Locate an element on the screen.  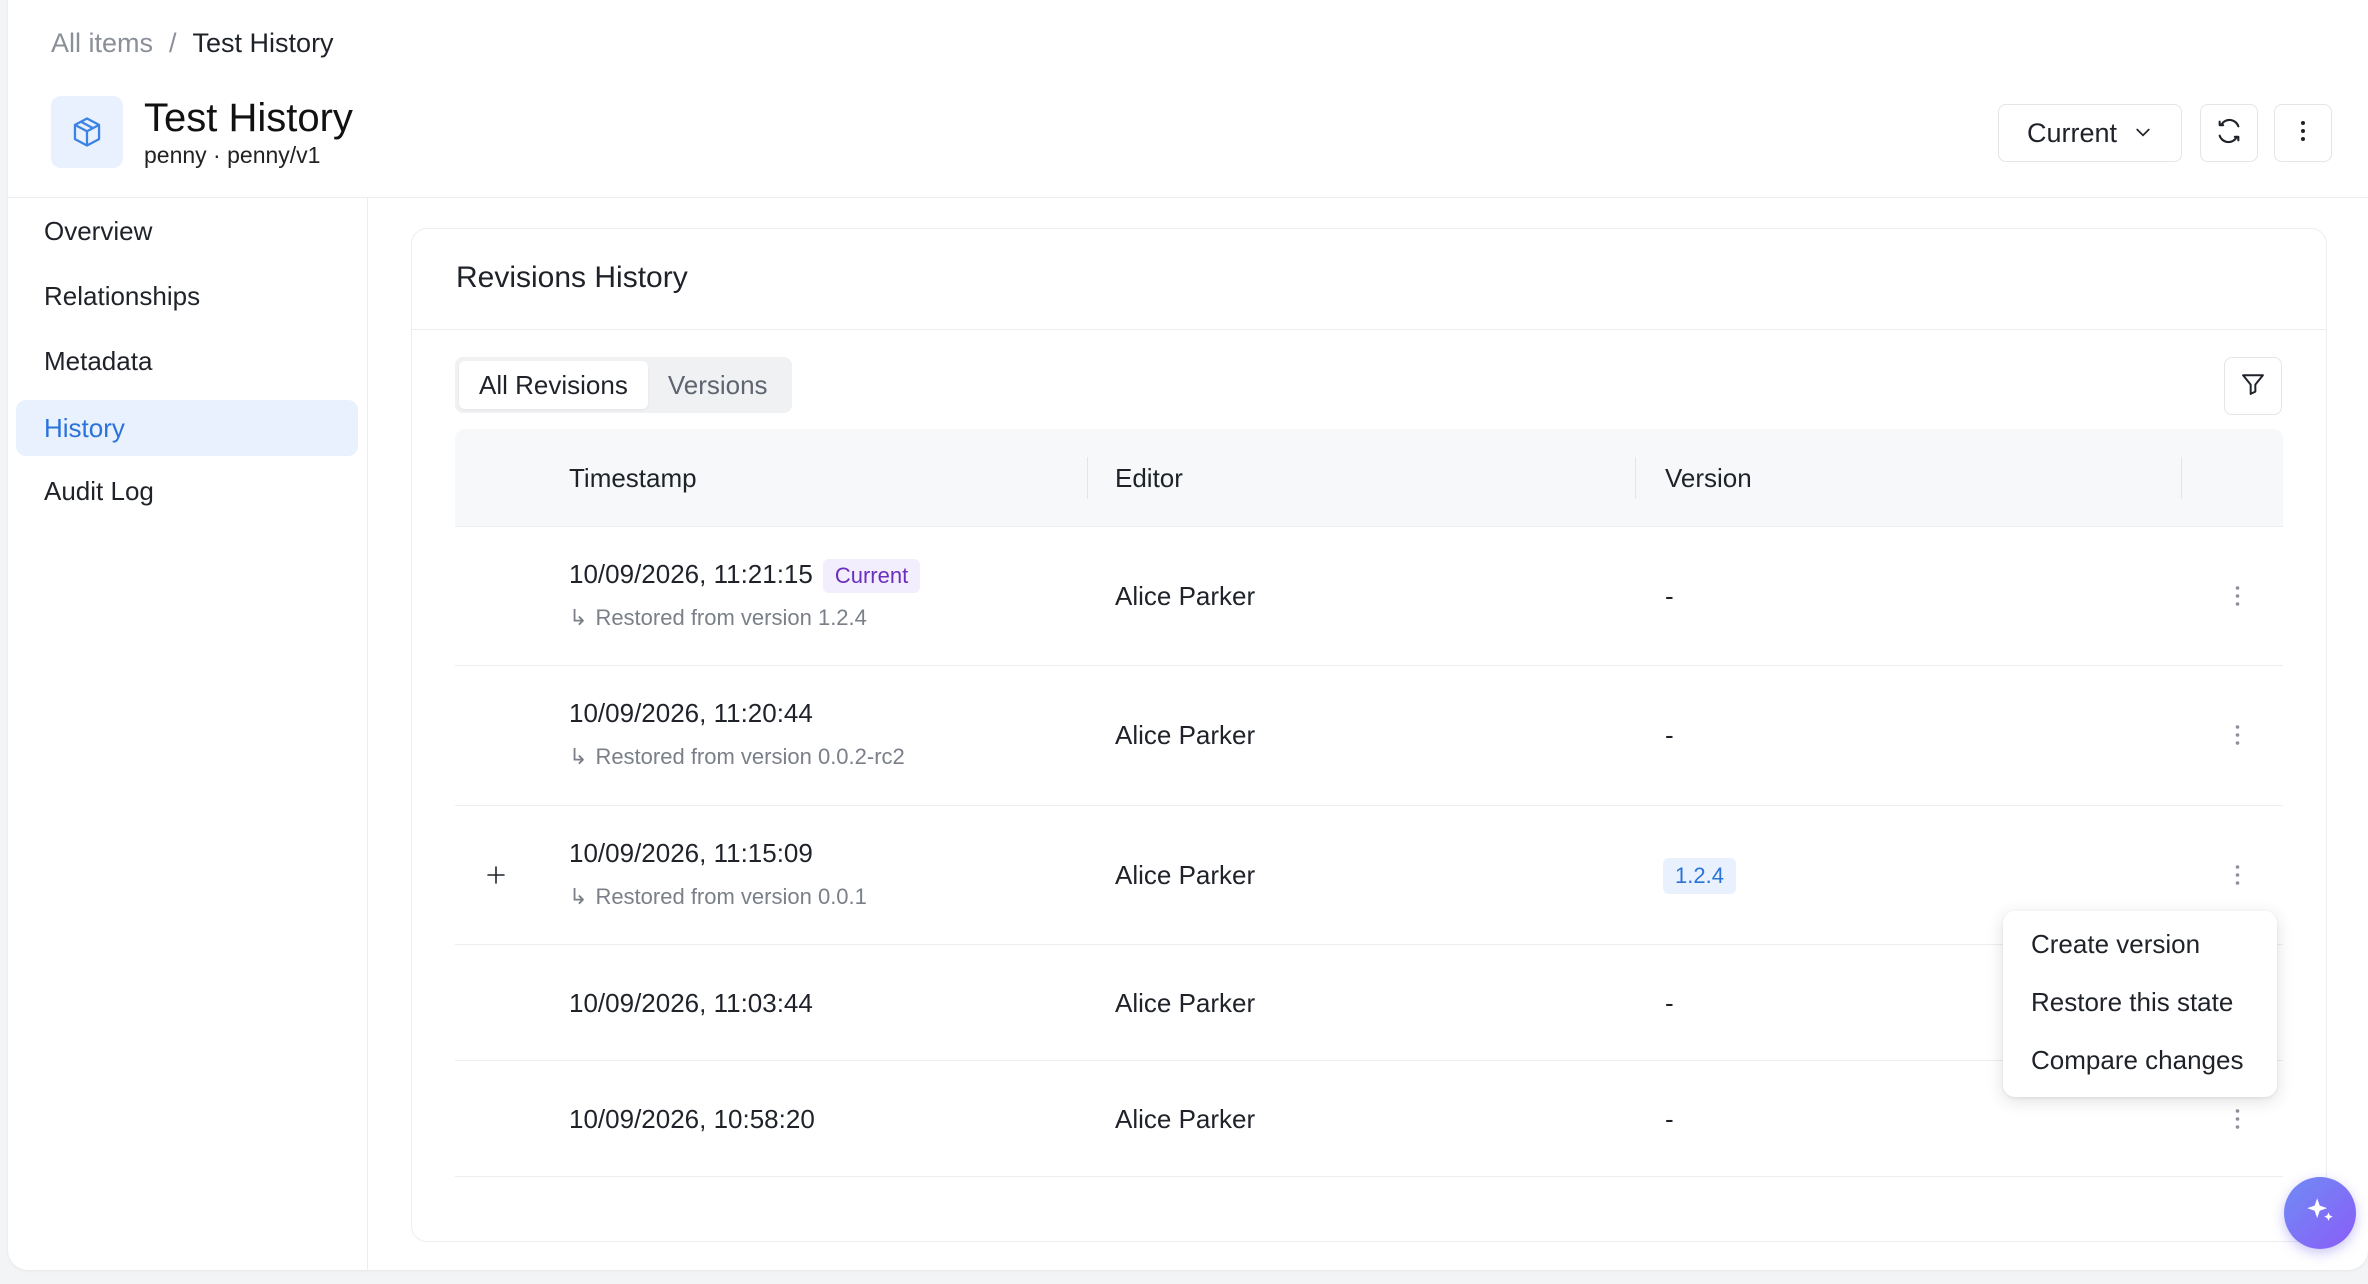
column-header-editor: Editor is located at coordinates (1149, 478).